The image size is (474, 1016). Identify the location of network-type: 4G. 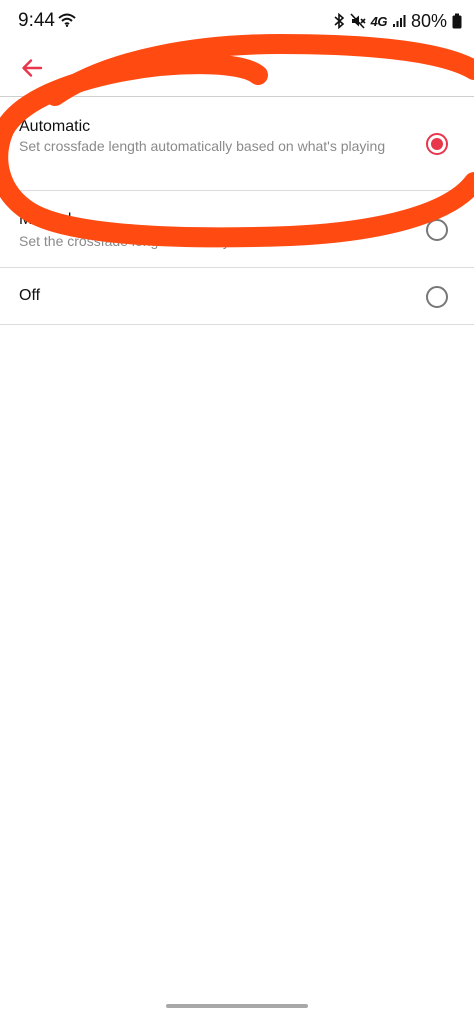
(379, 21).